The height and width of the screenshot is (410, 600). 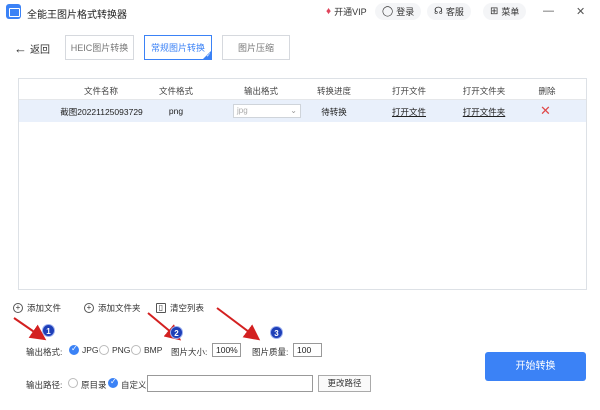 What do you see at coordinates (44, 352) in the screenshot?
I see `output-format-label: 输出格式:` at bounding box center [44, 352].